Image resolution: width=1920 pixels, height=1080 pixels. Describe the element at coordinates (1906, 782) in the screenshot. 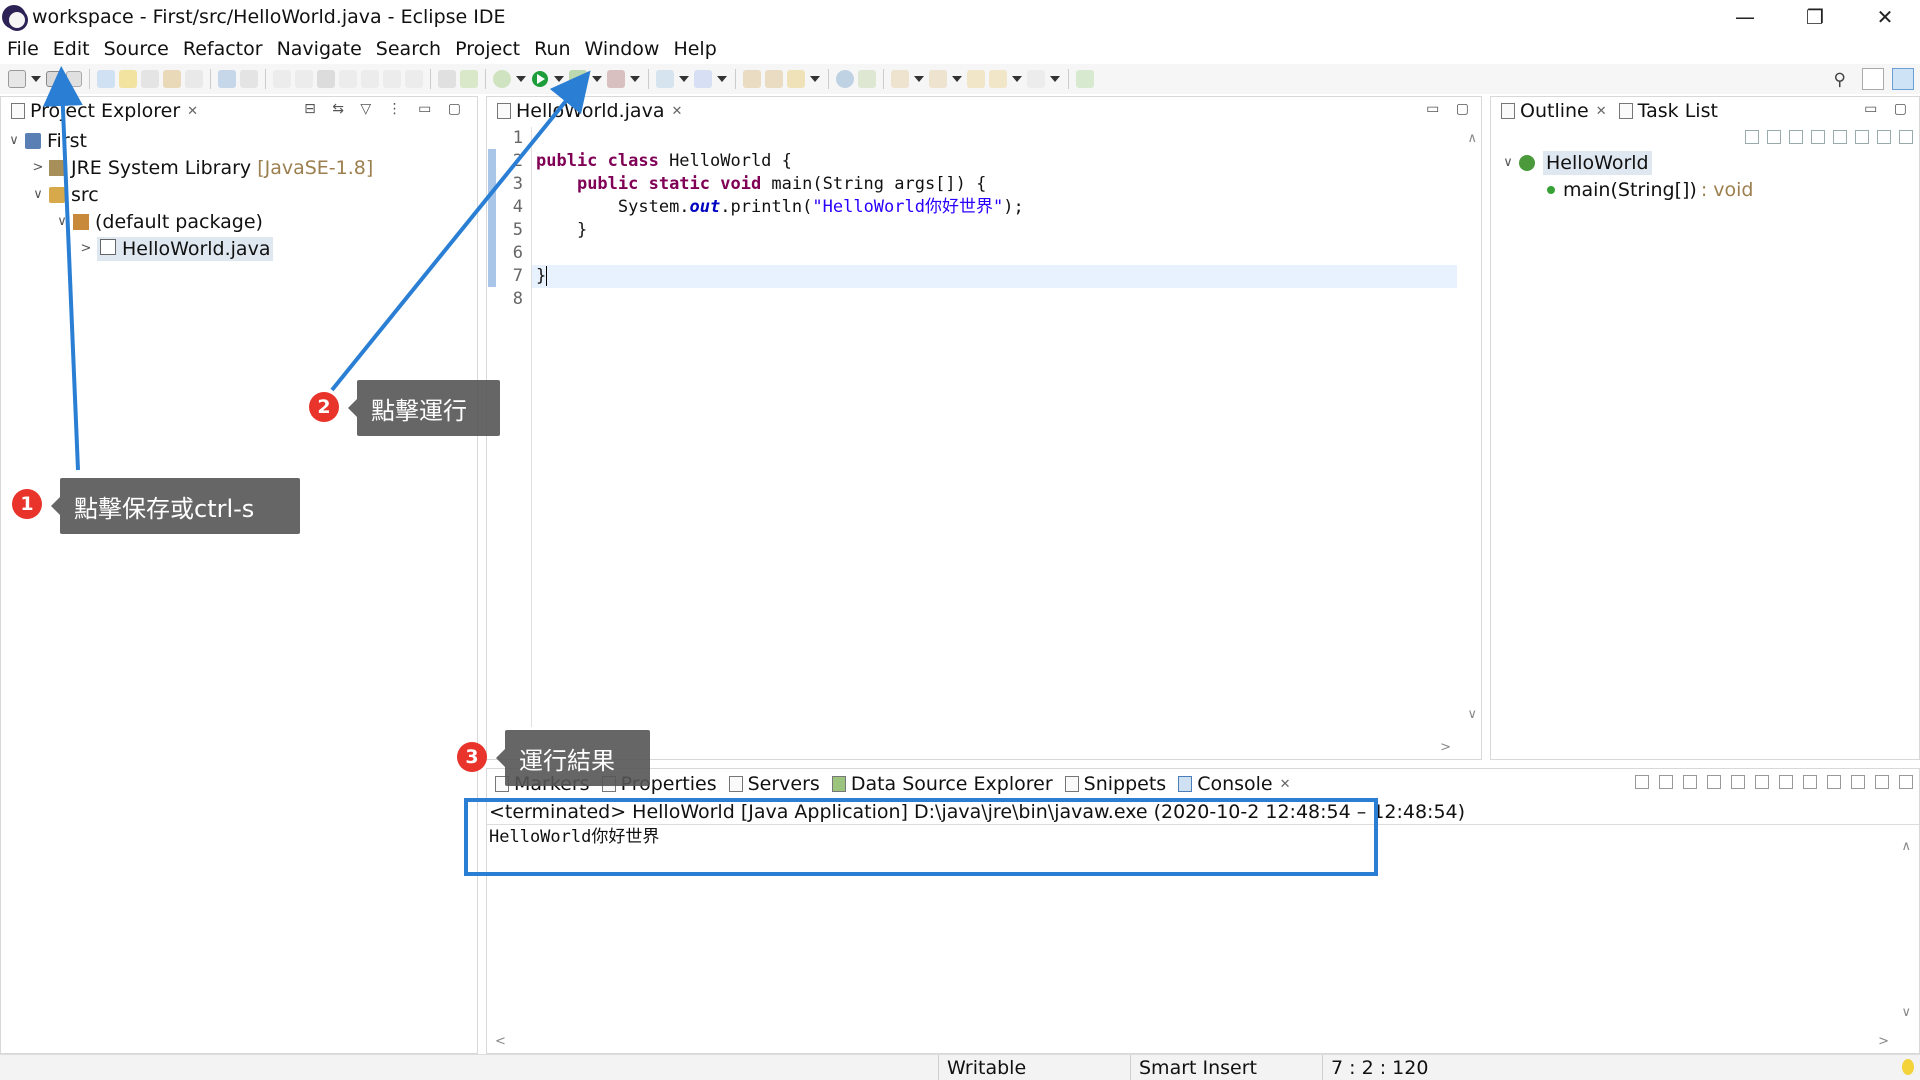

I see `maximize-icon` at that location.